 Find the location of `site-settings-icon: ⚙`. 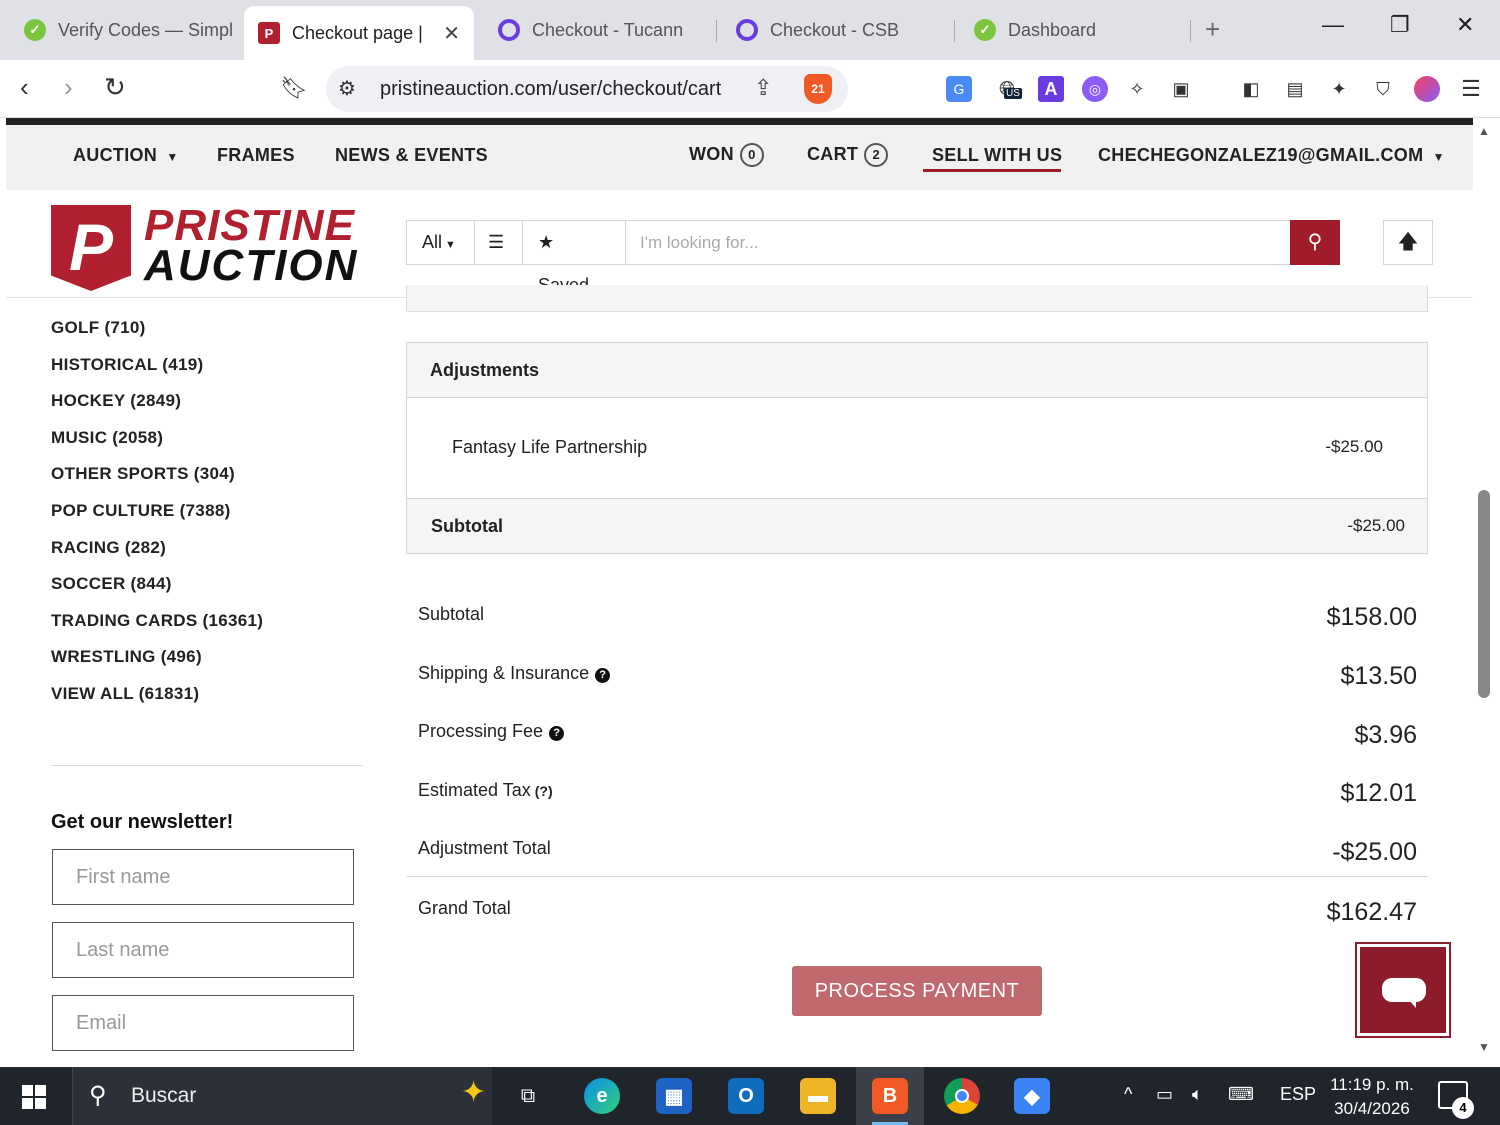

site-settings-icon: ⚙ is located at coordinates (347, 88).